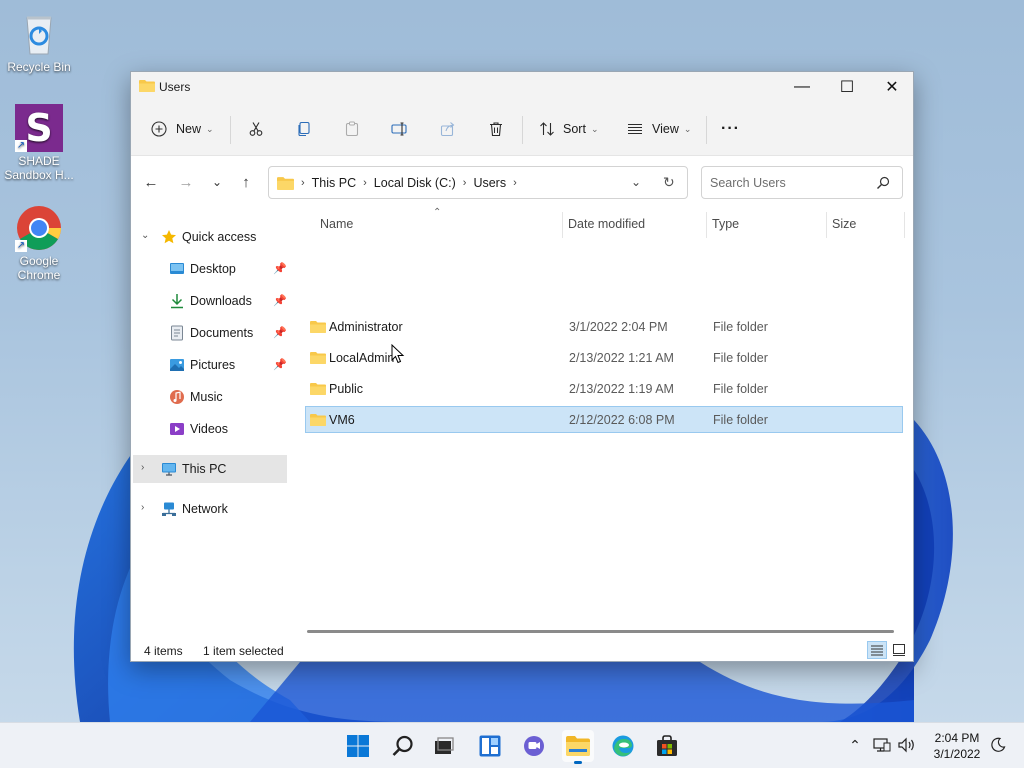 This screenshot has width=1024, height=768. Describe the element at coordinates (802, 87) in the screenshot. I see `minimize-button: —` at that location.